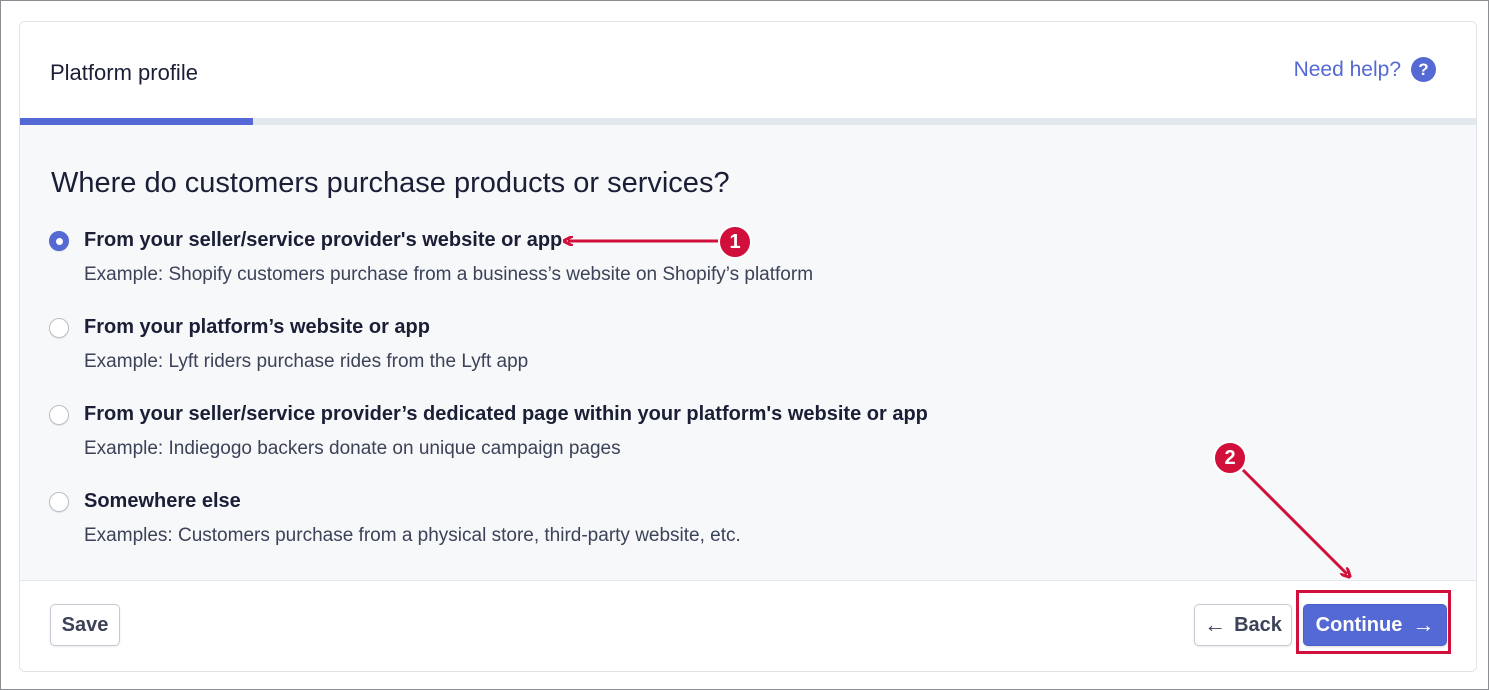  What do you see at coordinates (735, 242) in the screenshot?
I see `annotation-badge-1: 1` at bounding box center [735, 242].